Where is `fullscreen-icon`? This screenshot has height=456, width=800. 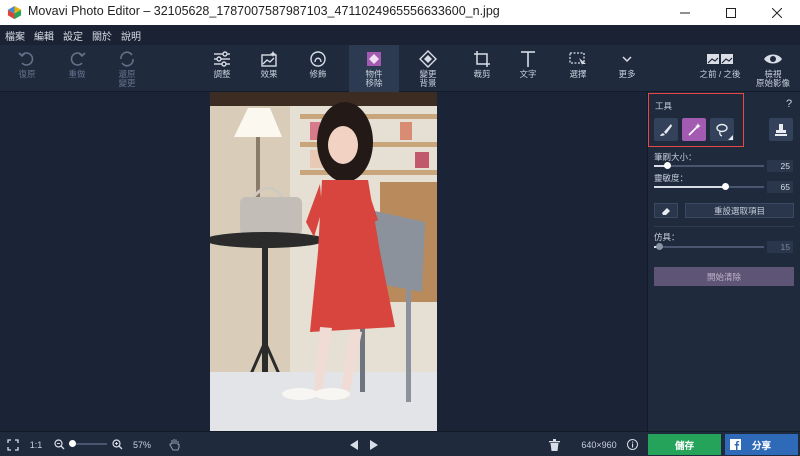
fullscreen-icon is located at coordinates (13, 444).